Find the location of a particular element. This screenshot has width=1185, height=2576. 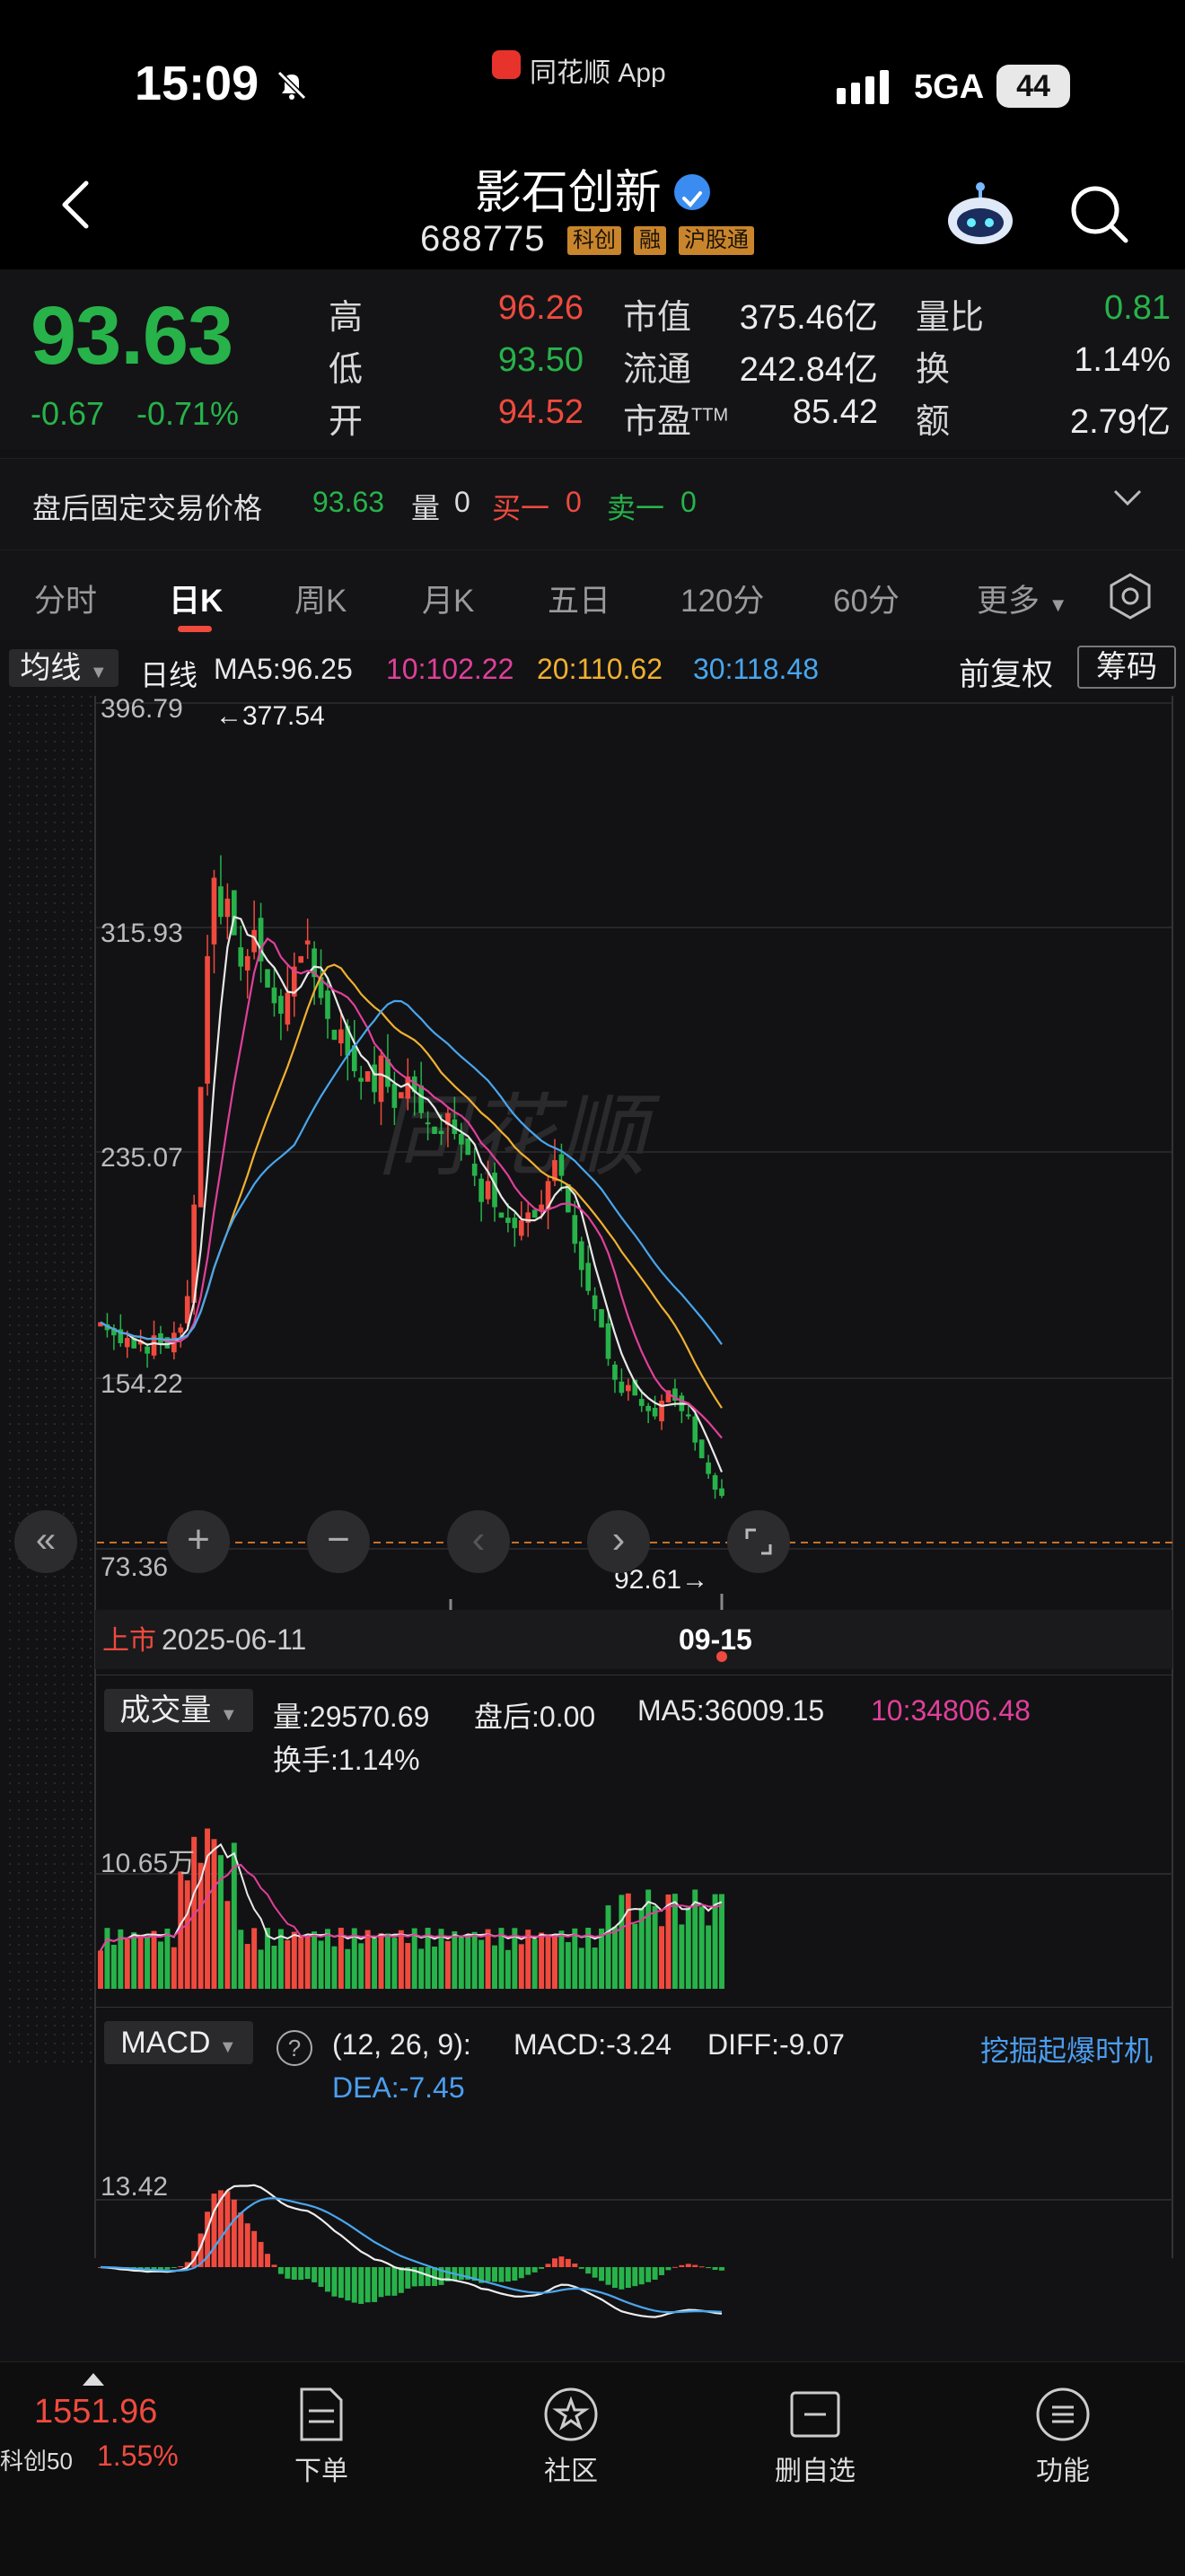

spacer is located at coordinates (633, 2074).